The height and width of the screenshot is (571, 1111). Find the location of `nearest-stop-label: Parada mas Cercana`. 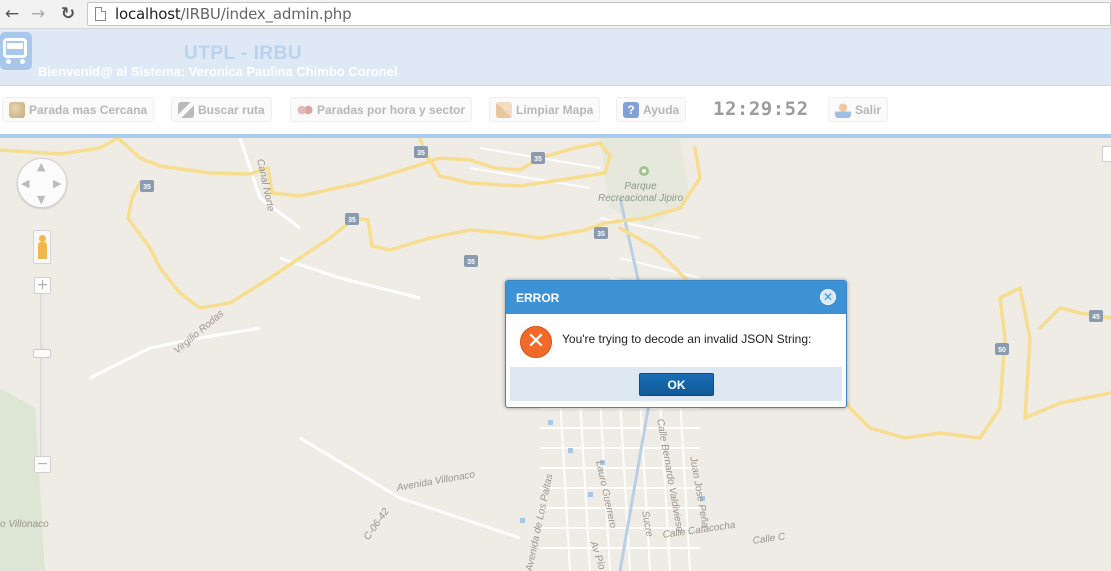

nearest-stop-label: Parada mas Cercana is located at coordinates (88, 109).